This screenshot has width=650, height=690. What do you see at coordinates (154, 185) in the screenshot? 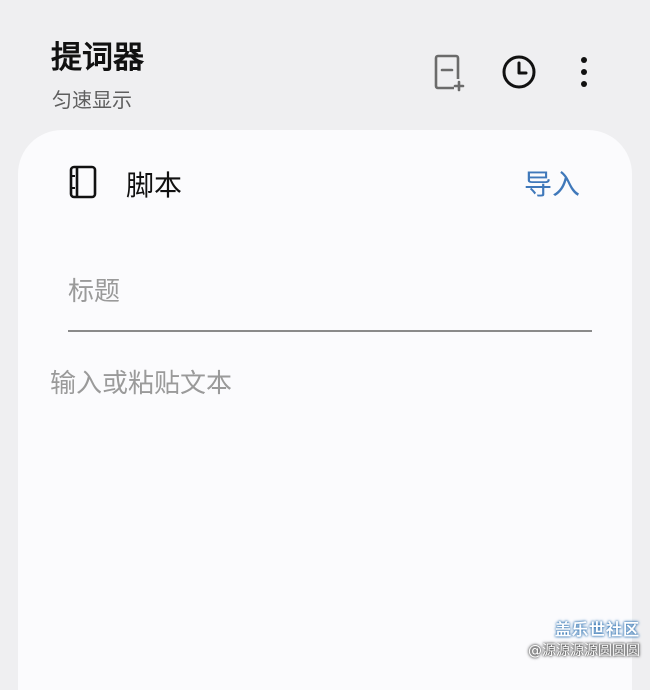
I see `section-label-script: 脚本` at bounding box center [154, 185].